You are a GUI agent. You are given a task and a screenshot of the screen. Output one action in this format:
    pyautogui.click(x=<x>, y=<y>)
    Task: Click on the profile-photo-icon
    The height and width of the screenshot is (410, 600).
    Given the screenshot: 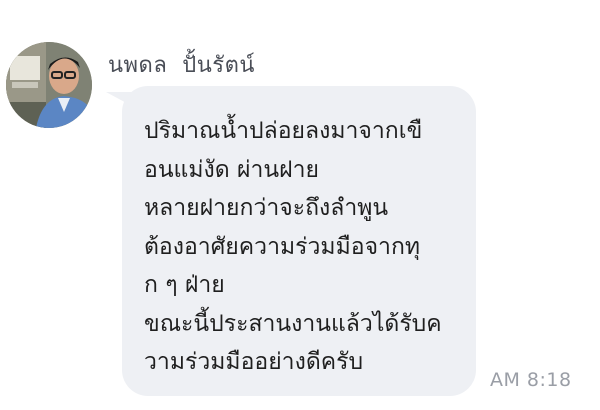 What is the action you would take?
    pyautogui.click(x=49, y=85)
    